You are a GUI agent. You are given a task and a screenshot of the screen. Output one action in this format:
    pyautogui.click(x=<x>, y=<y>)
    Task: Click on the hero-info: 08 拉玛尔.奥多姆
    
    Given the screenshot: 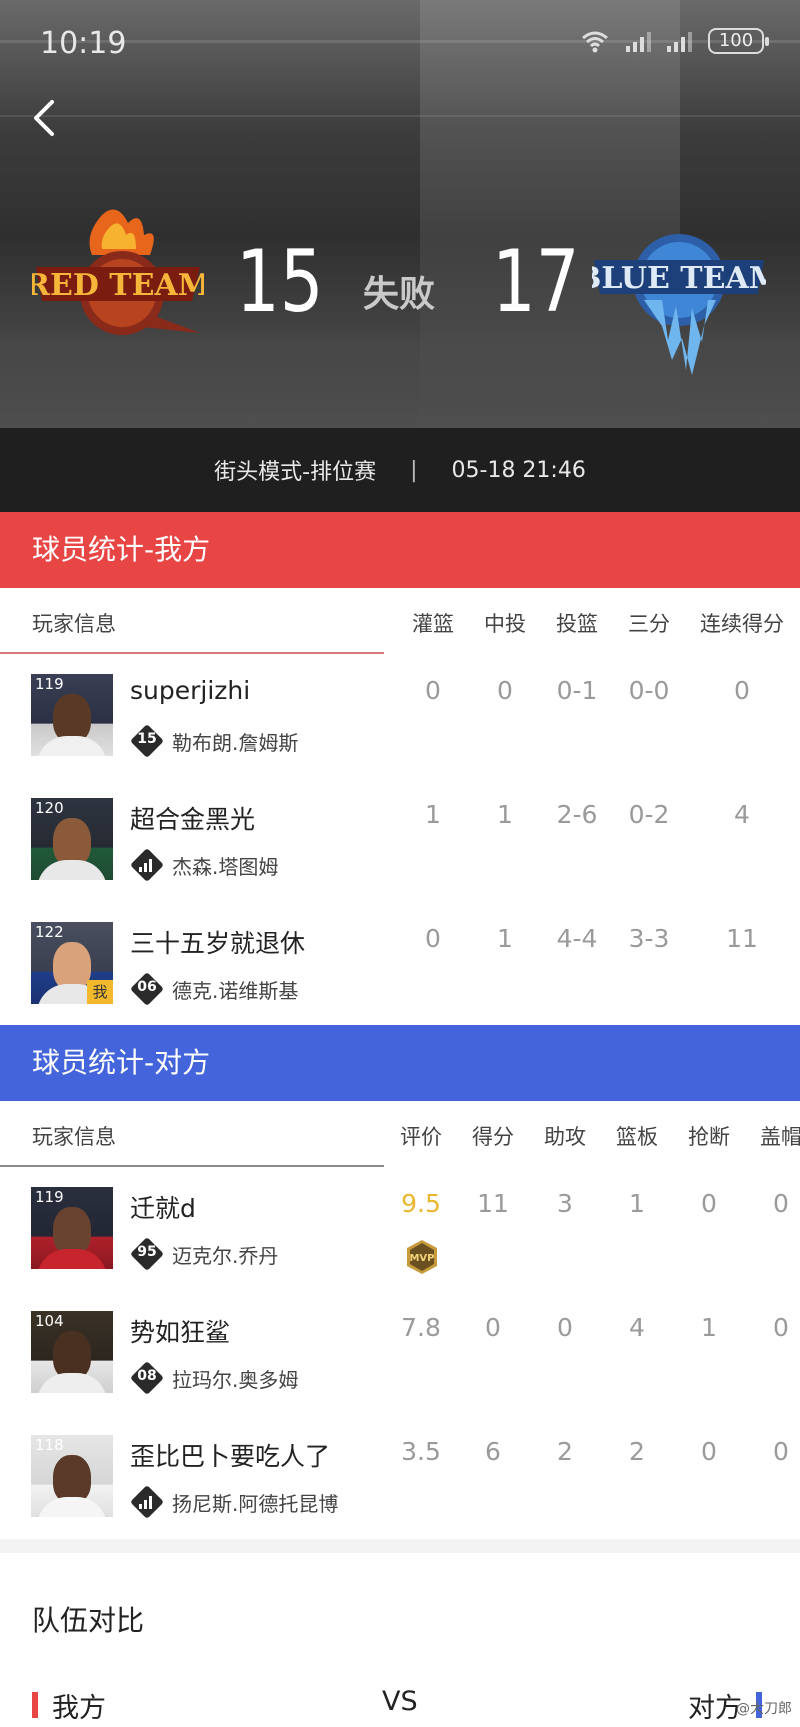 What is the action you would take?
    pyautogui.click(x=214, y=1378)
    